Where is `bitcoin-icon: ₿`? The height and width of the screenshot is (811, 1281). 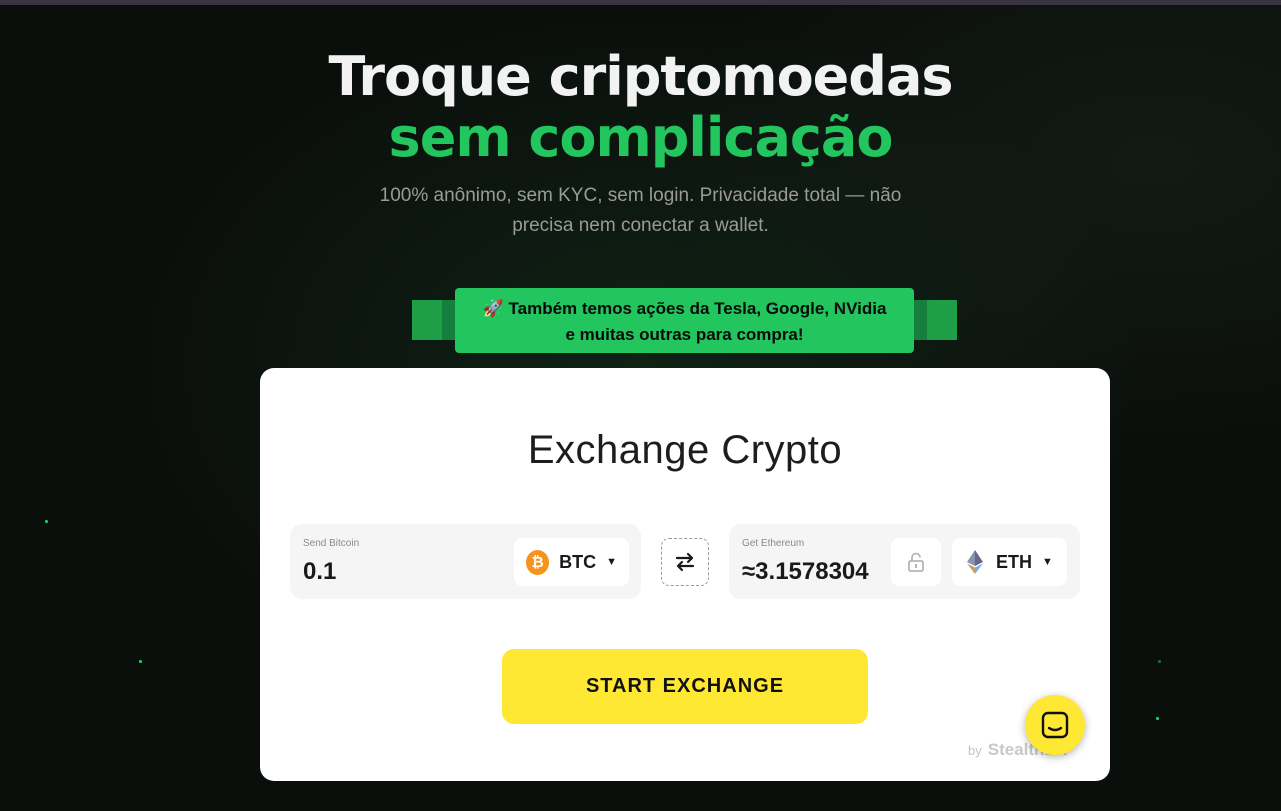
bitcoin-icon: ₿ is located at coordinates (538, 562).